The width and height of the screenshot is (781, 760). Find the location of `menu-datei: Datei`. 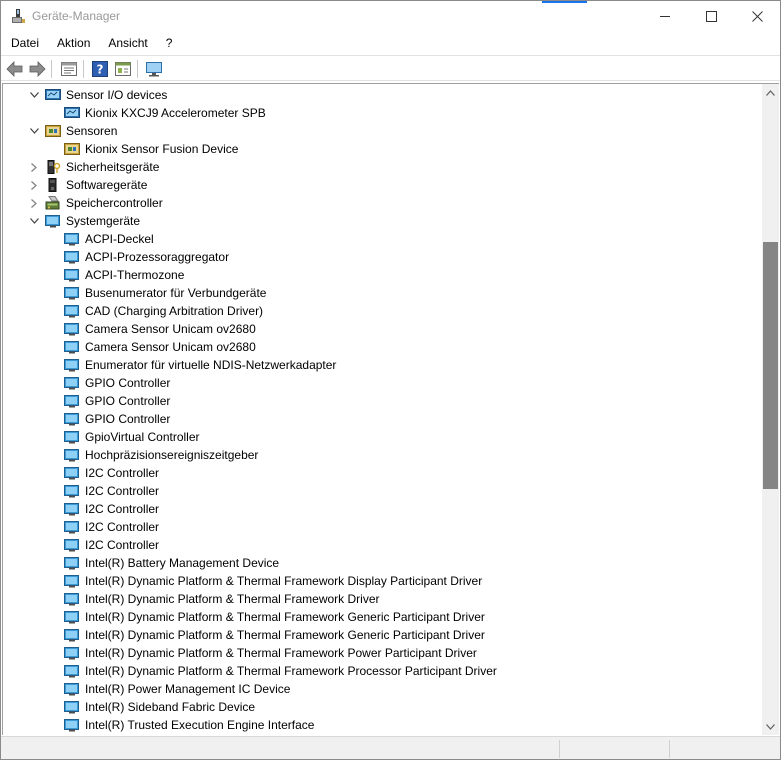

menu-datei: Datei is located at coordinates (24, 43).